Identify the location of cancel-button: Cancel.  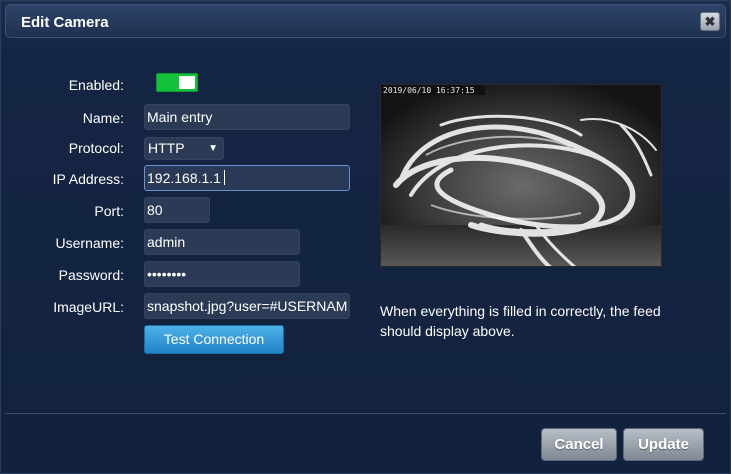
(579, 444).